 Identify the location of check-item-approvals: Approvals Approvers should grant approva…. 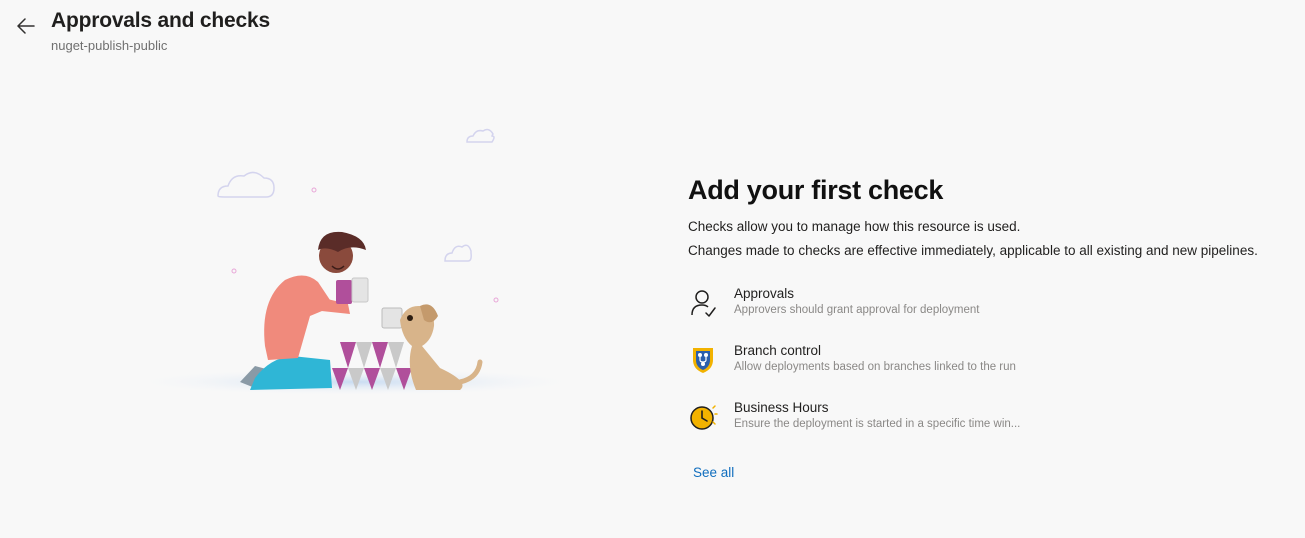
(993, 312).